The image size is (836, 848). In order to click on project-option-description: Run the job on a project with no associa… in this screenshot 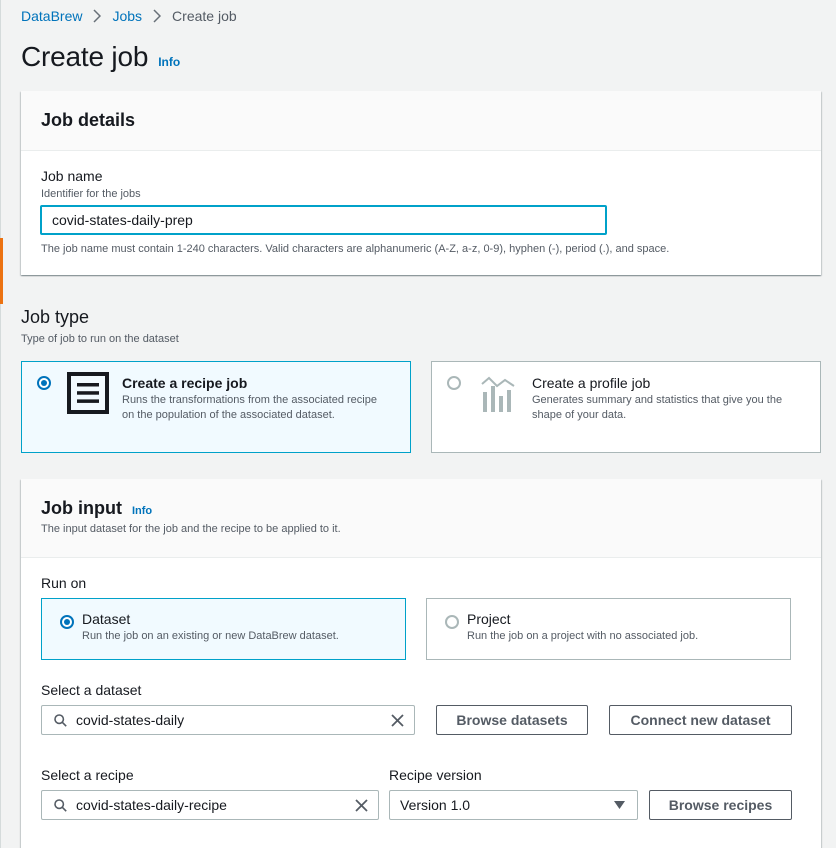, I will do `click(583, 636)`.